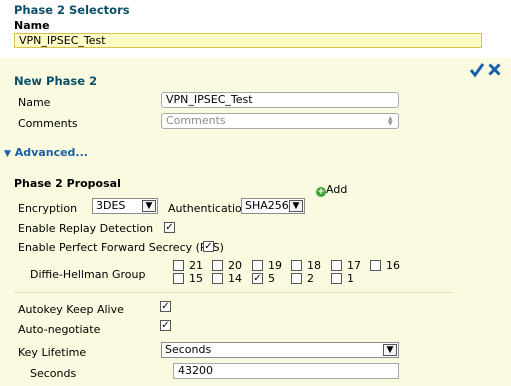 This screenshot has height=386, width=511. I want to click on phase2-selectors-section: Phase 2 Selectors Name VPN_IPSEC_Test, so click(255, 27).